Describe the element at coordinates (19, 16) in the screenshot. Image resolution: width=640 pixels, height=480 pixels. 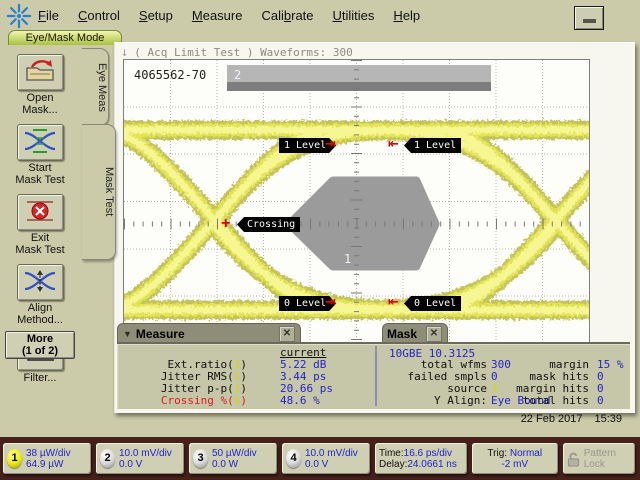
I see `agilent-spark-logo` at that location.